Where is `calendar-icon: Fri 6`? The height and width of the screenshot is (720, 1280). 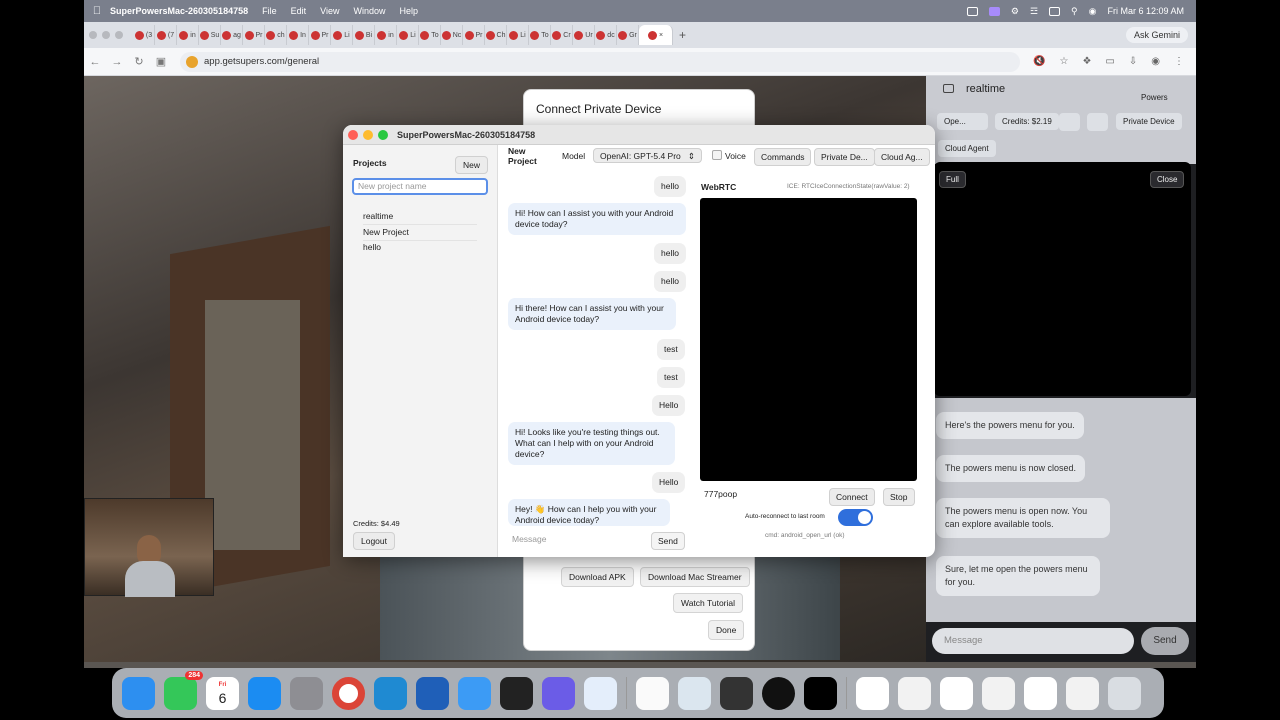 calendar-icon: Fri 6 is located at coordinates (222, 693).